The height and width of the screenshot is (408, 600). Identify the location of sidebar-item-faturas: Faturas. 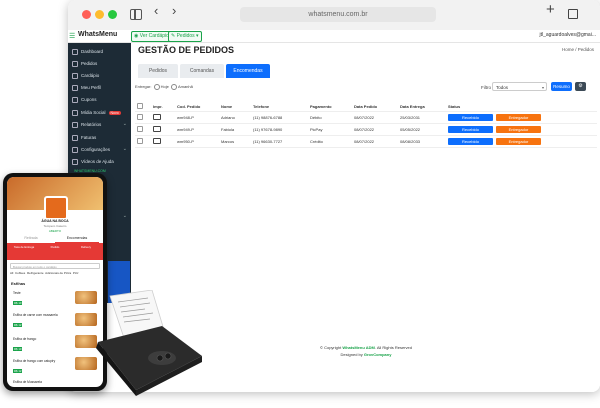
(84, 138).